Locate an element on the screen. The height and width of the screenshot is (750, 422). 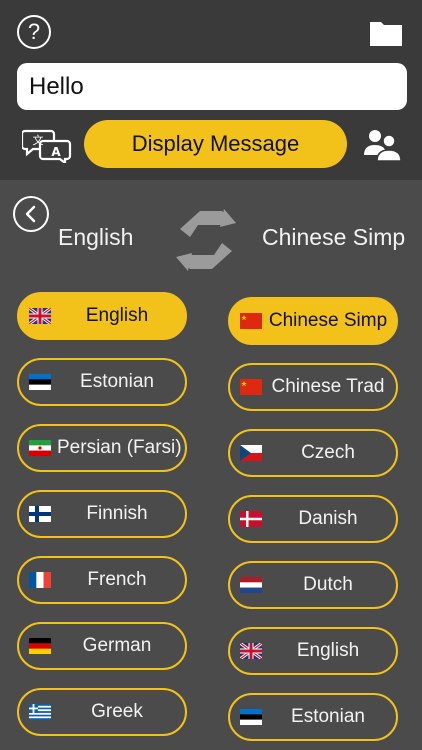
folder-icon is located at coordinates (386, 33).